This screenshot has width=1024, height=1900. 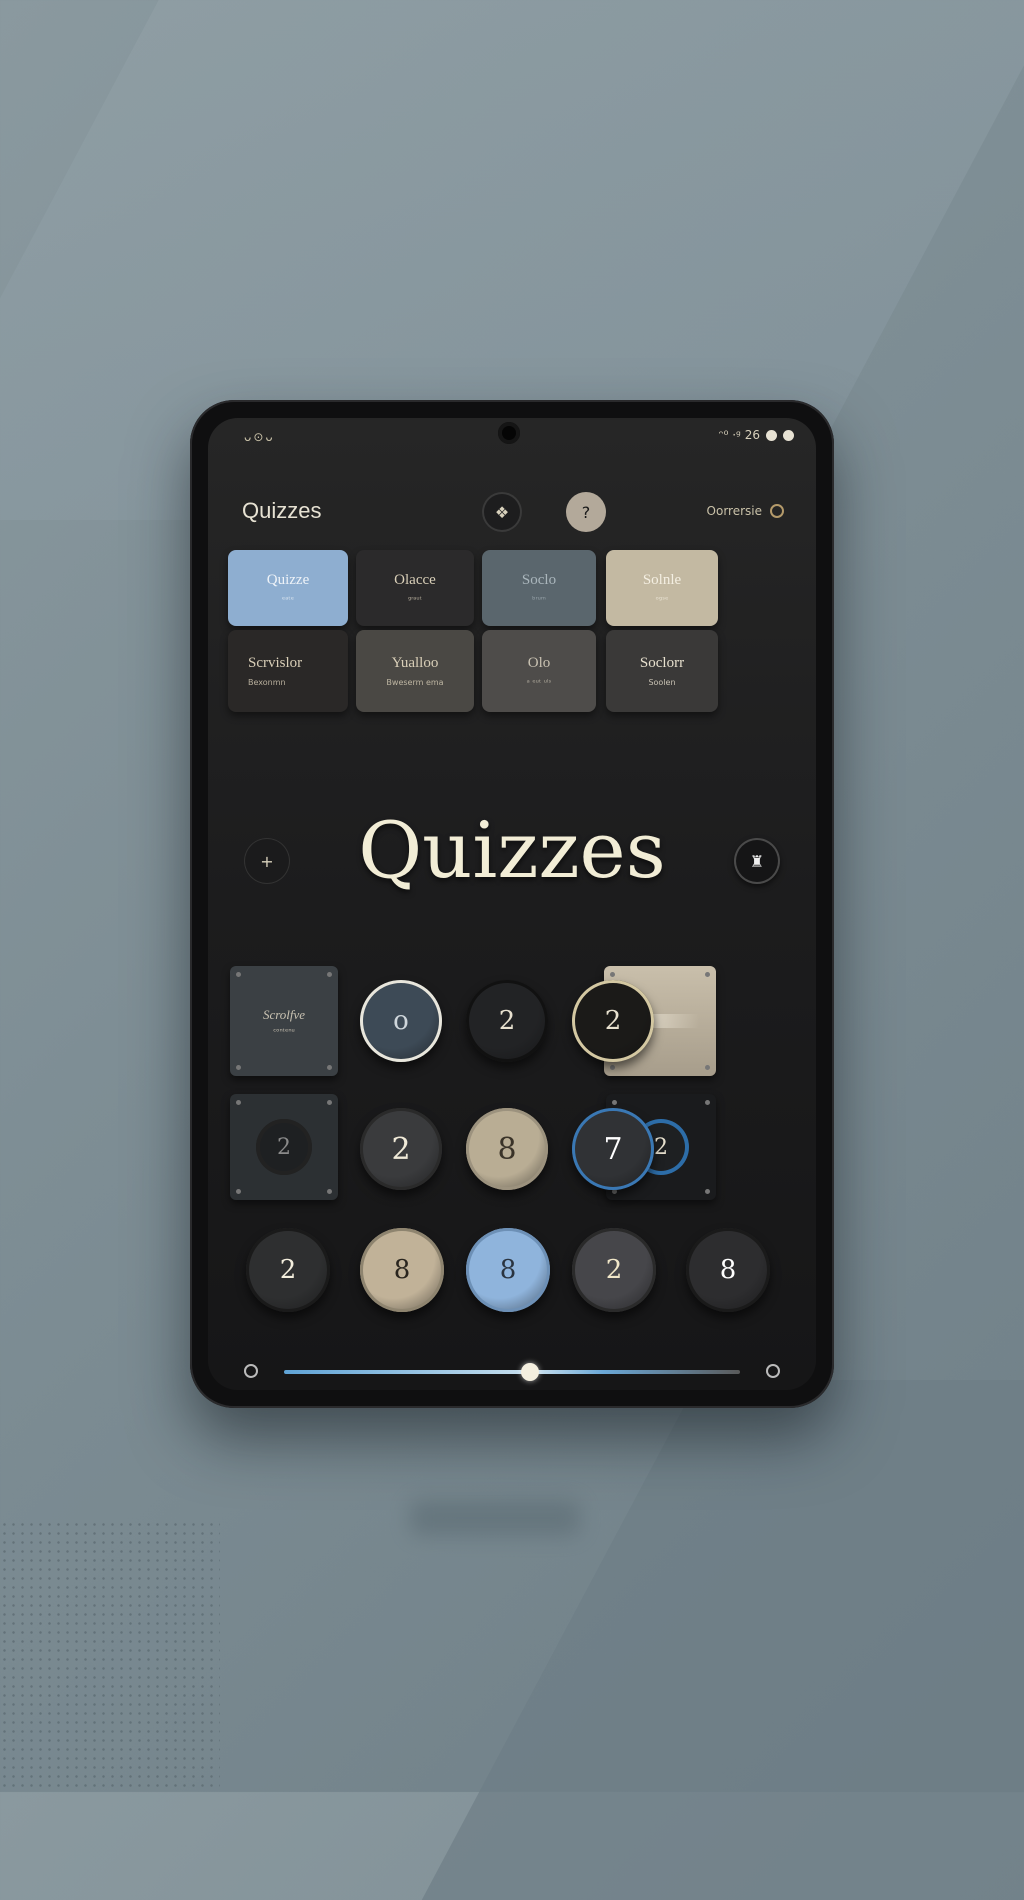 What do you see at coordinates (539, 599) in the screenshot?
I see `category-card-subtitle: ᵇʳᵘᵐ` at bounding box center [539, 599].